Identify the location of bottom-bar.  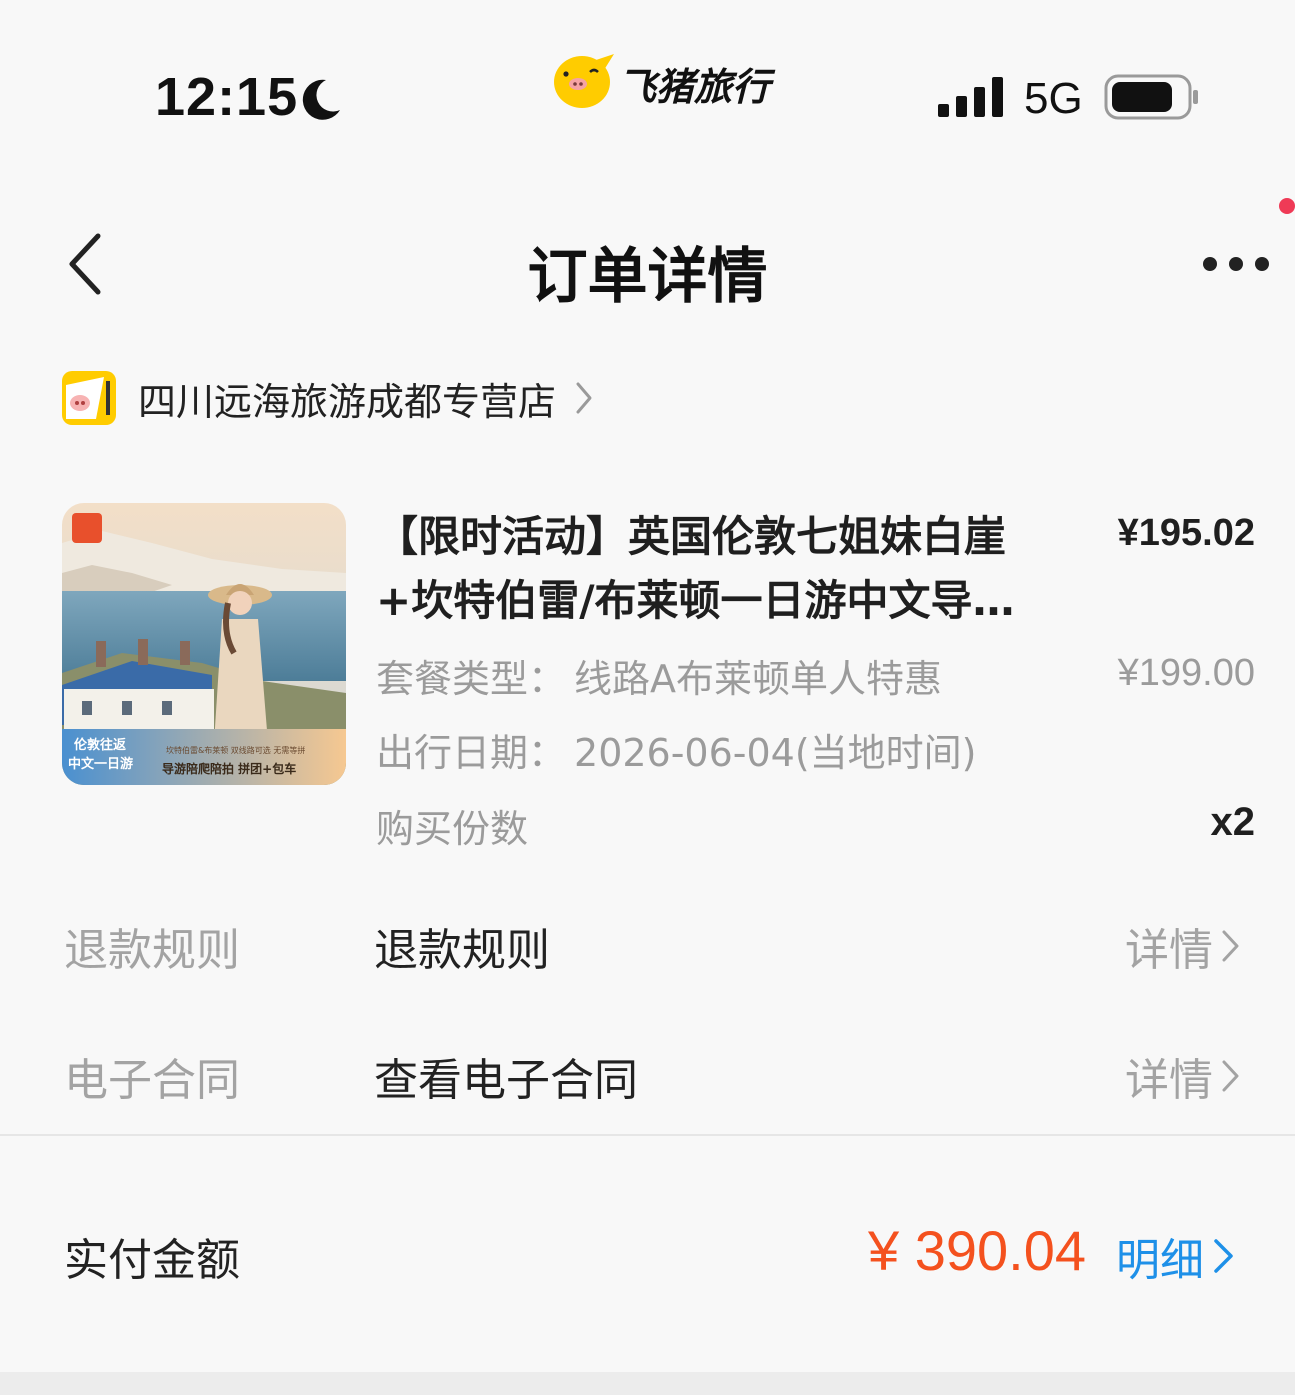
(647, 1383).